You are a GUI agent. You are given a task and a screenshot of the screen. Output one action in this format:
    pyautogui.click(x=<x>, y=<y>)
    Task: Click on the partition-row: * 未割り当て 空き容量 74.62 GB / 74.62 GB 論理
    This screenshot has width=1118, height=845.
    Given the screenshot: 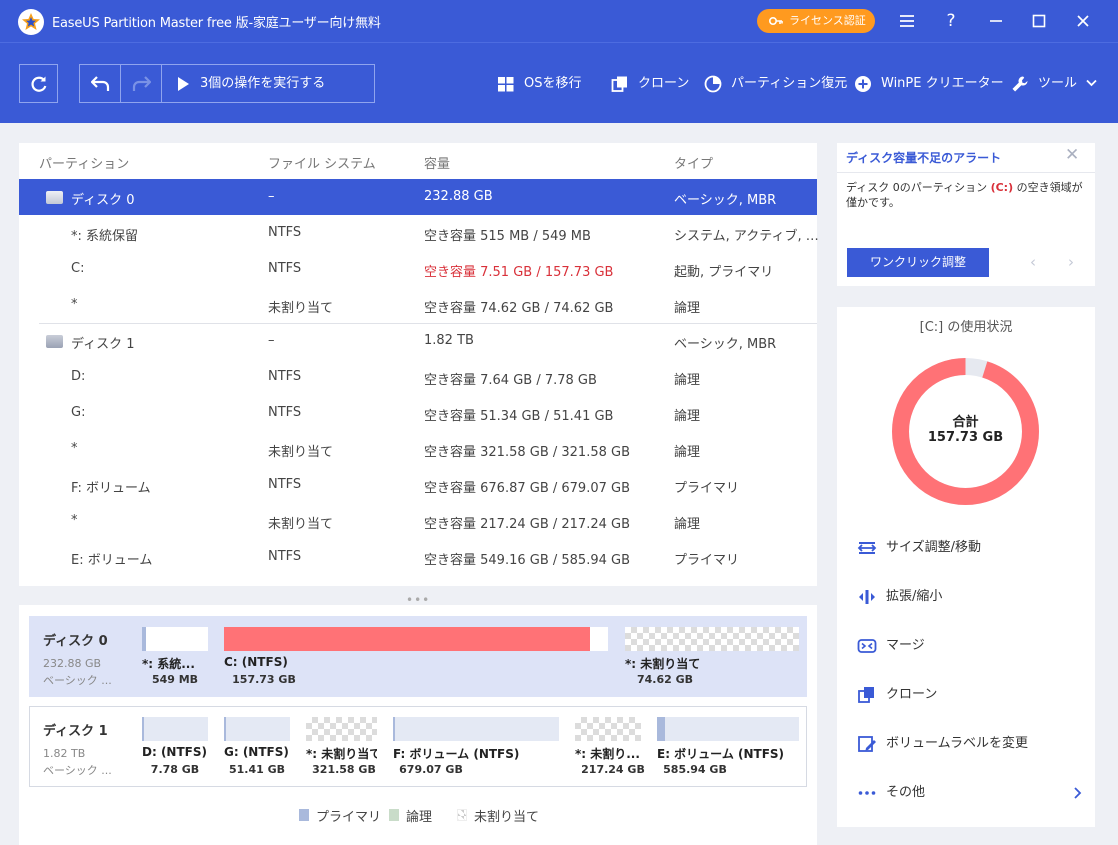 What is the action you would take?
    pyautogui.click(x=418, y=305)
    